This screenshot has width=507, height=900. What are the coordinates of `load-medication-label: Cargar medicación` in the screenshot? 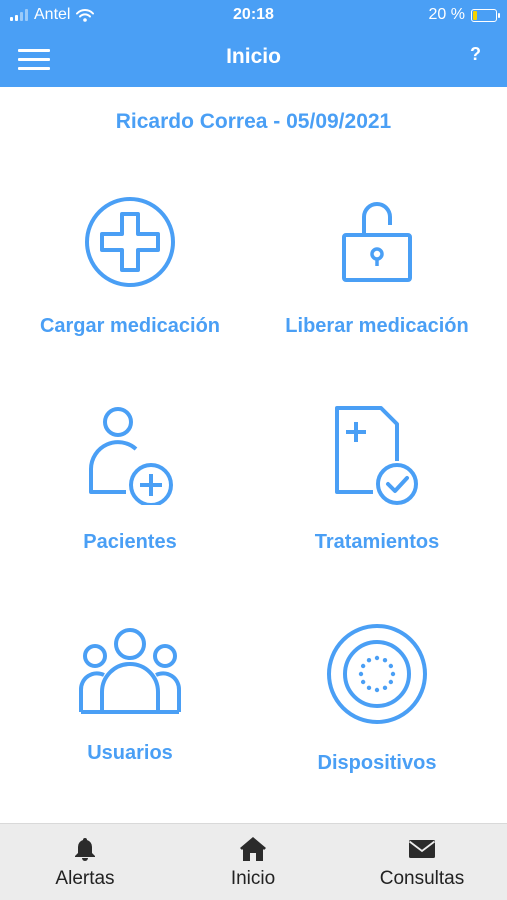 It's located at (130, 326).